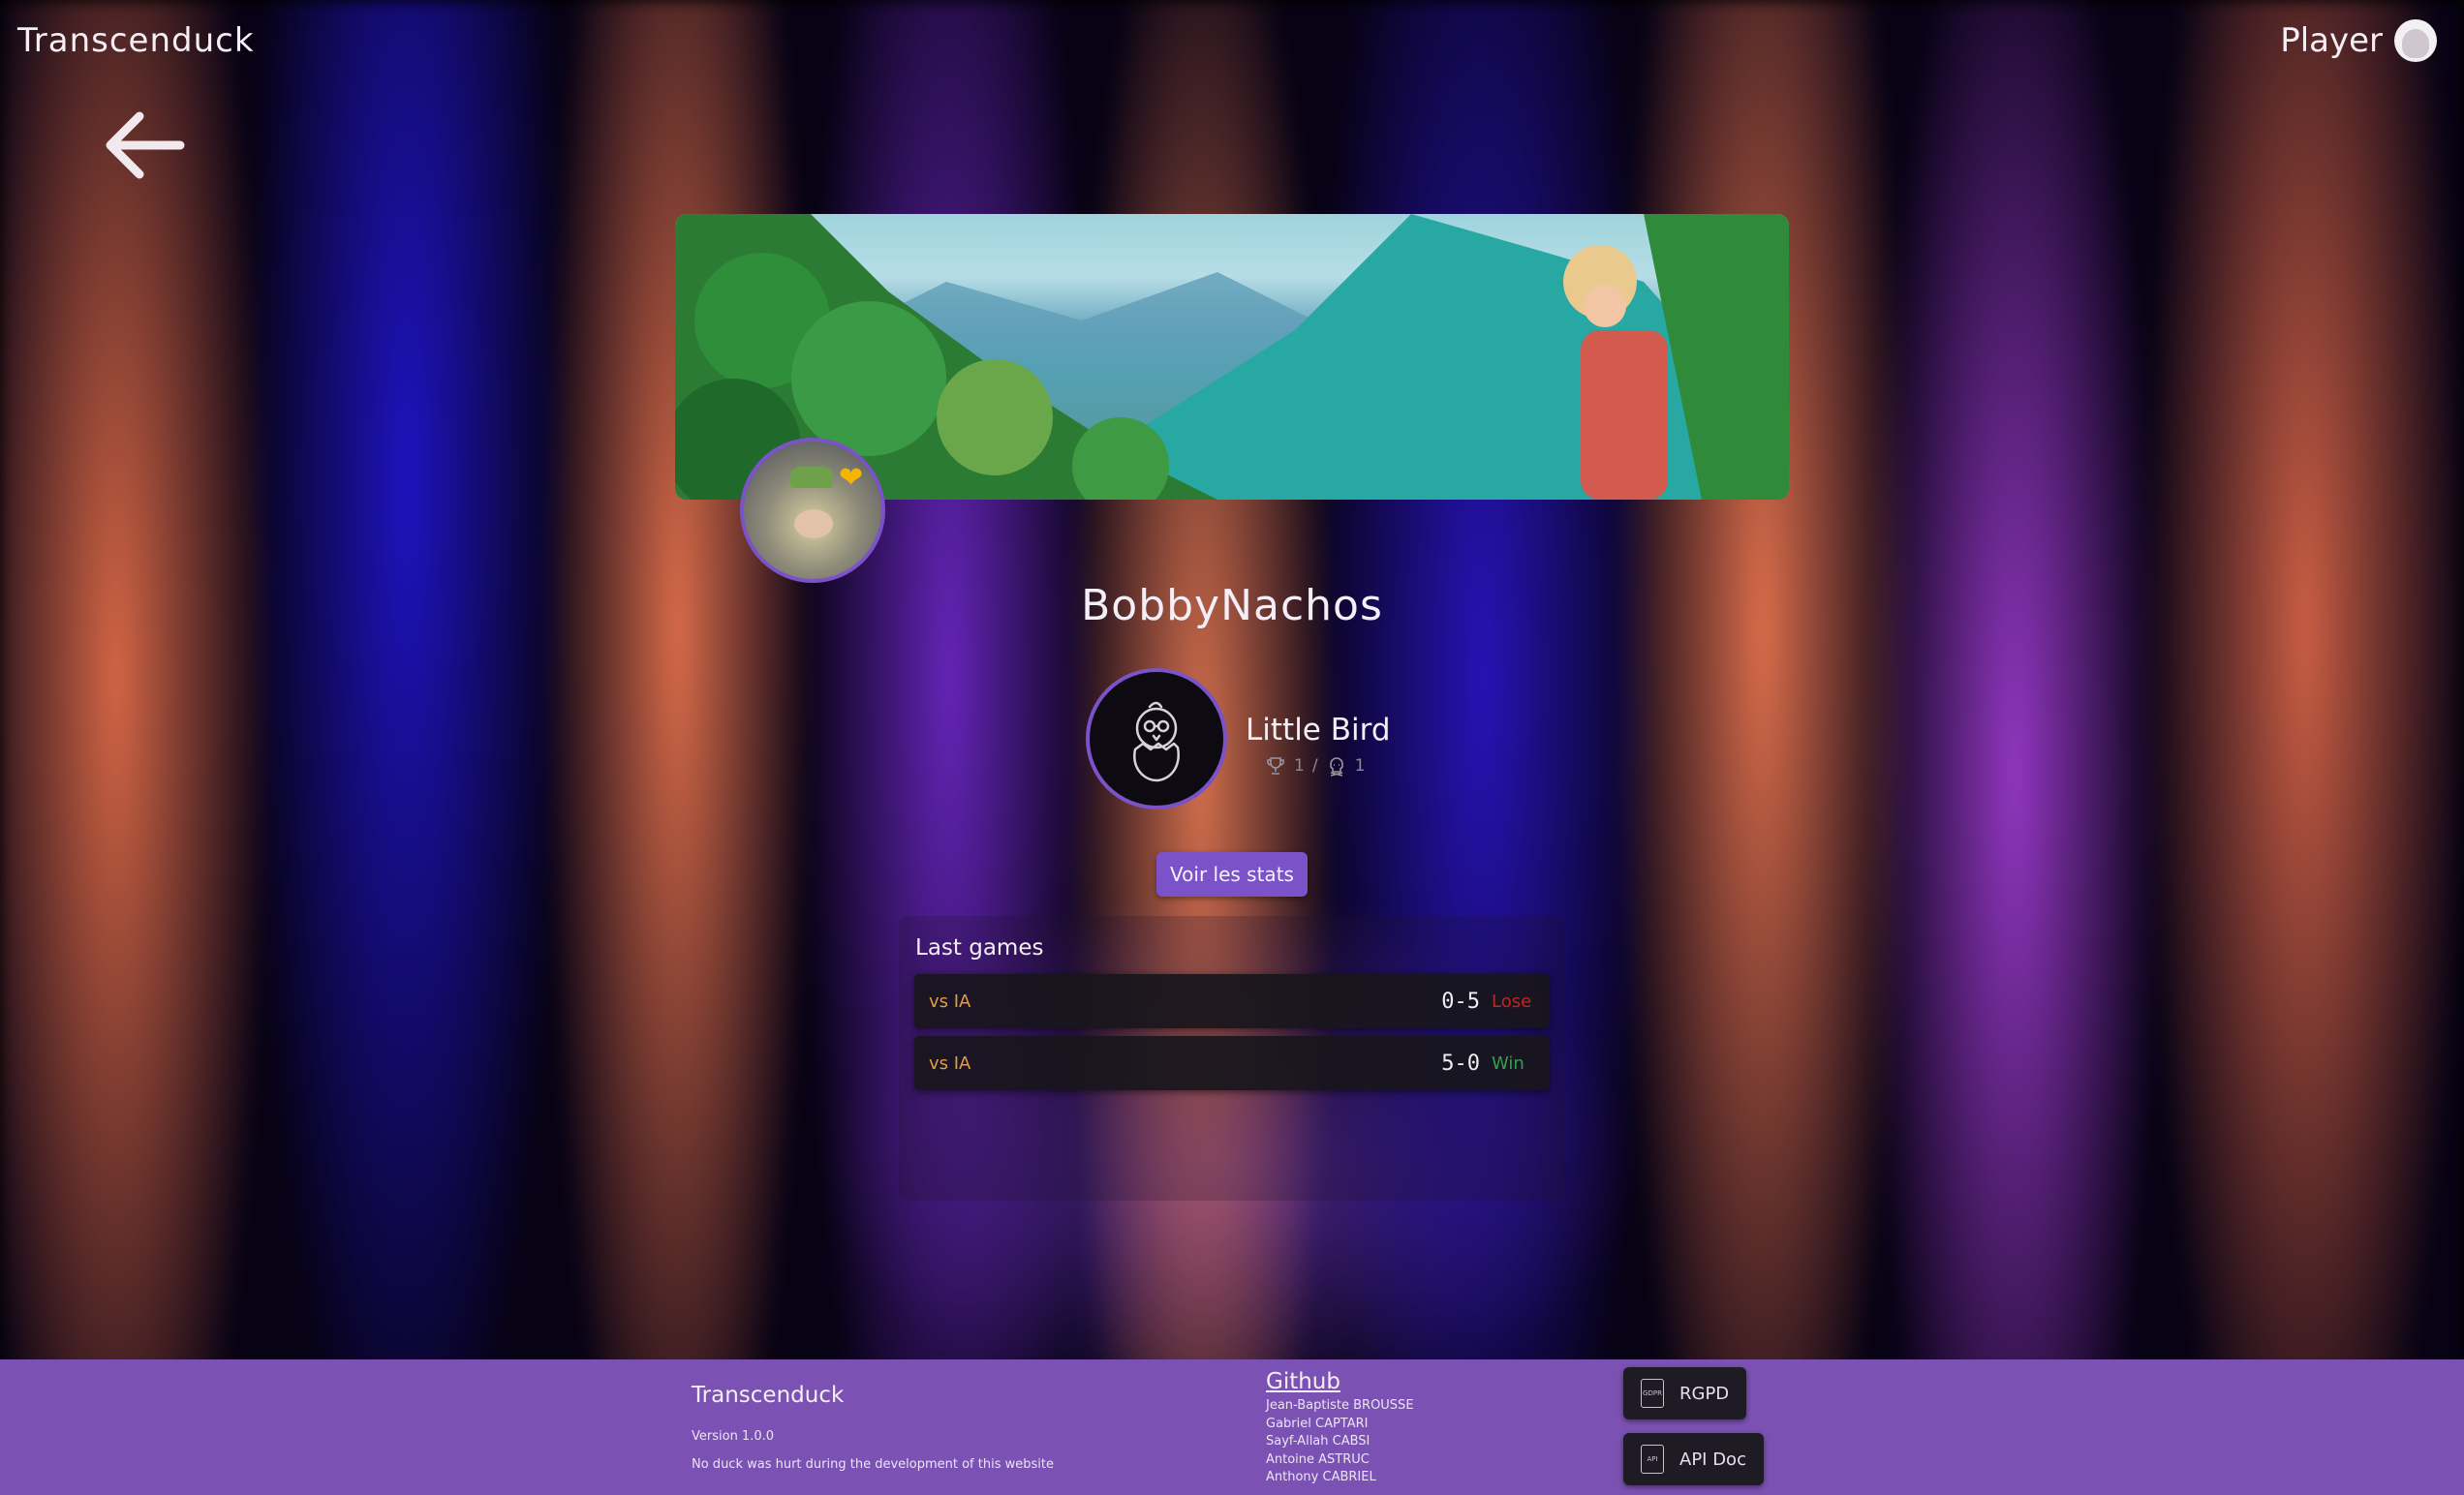  What do you see at coordinates (1653, 1460) in the screenshot?
I see `document-icon: API` at bounding box center [1653, 1460].